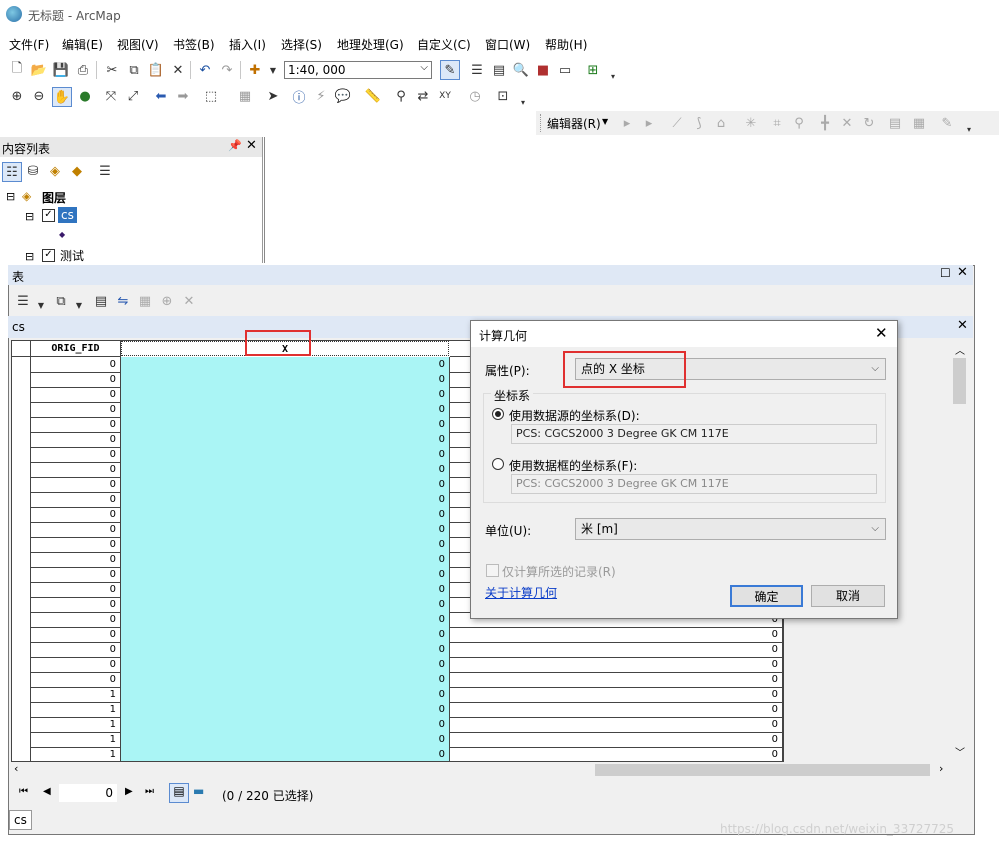  I want to click on print-icon: ⎙, so click(83, 70).